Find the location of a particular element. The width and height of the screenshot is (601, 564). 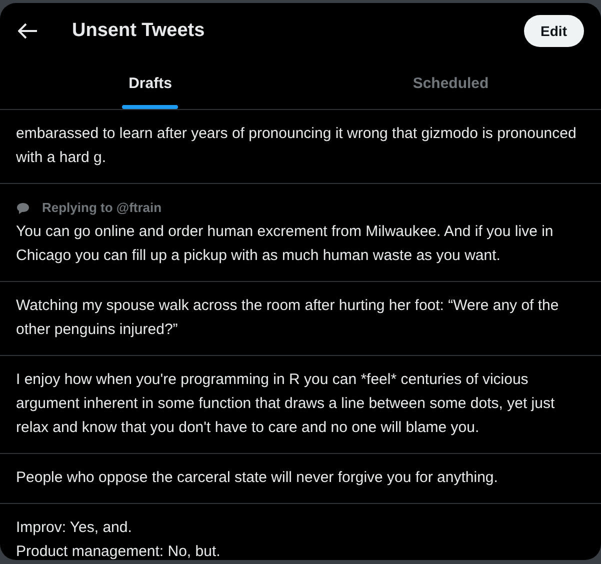

dialog-title: Unsent Tweets is located at coordinates (139, 31).